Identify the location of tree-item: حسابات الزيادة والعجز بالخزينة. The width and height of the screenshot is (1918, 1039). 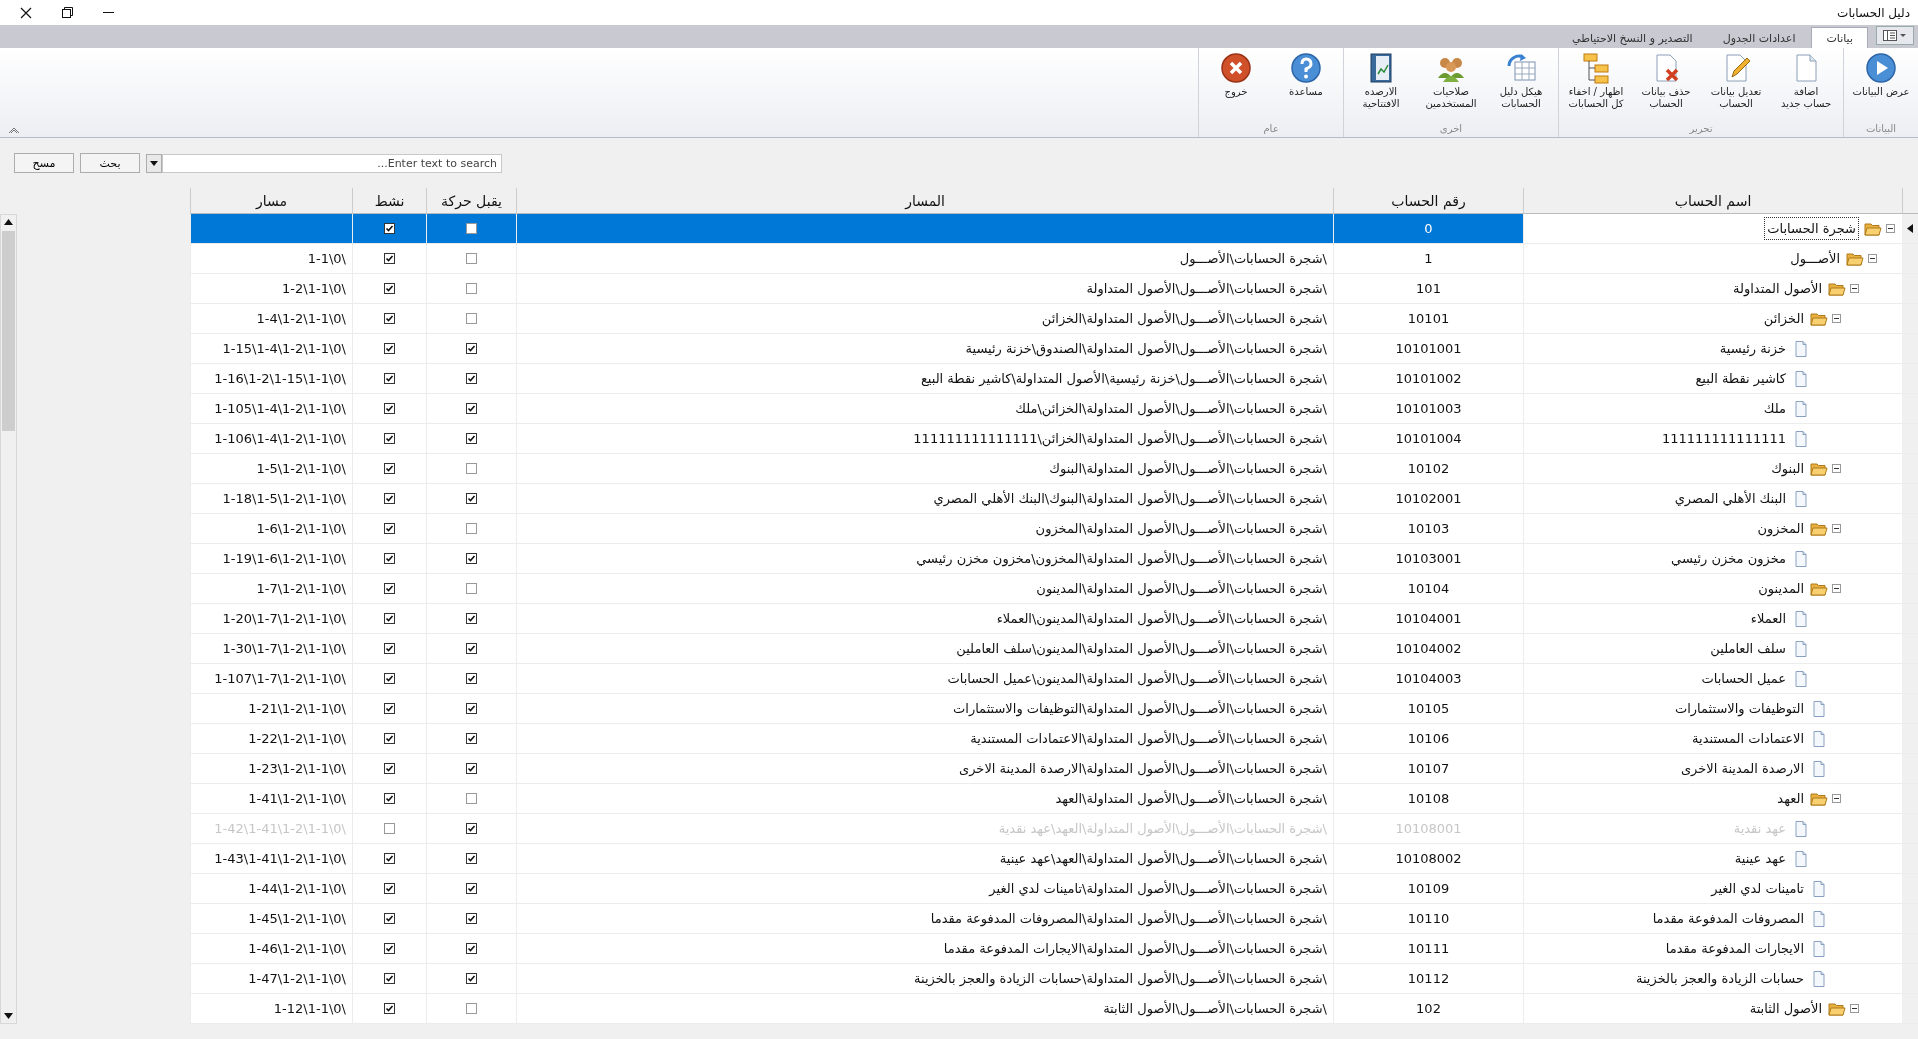
(1719, 978).